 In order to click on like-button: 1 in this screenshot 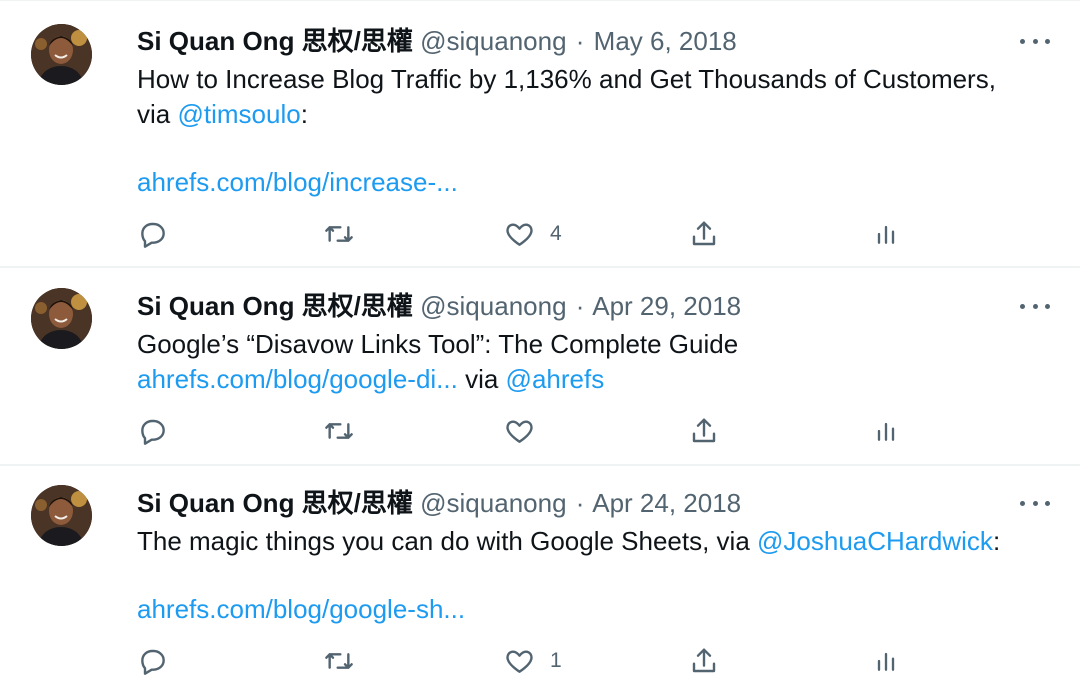, I will do `click(532, 661)`.